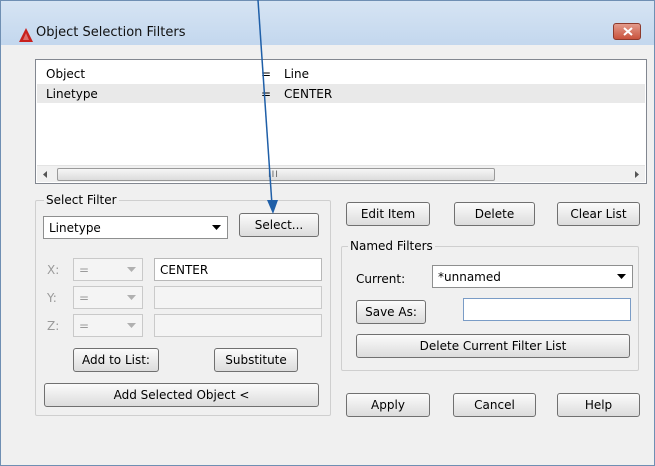  I want to click on x-operator-dropdown: =, so click(108, 269).